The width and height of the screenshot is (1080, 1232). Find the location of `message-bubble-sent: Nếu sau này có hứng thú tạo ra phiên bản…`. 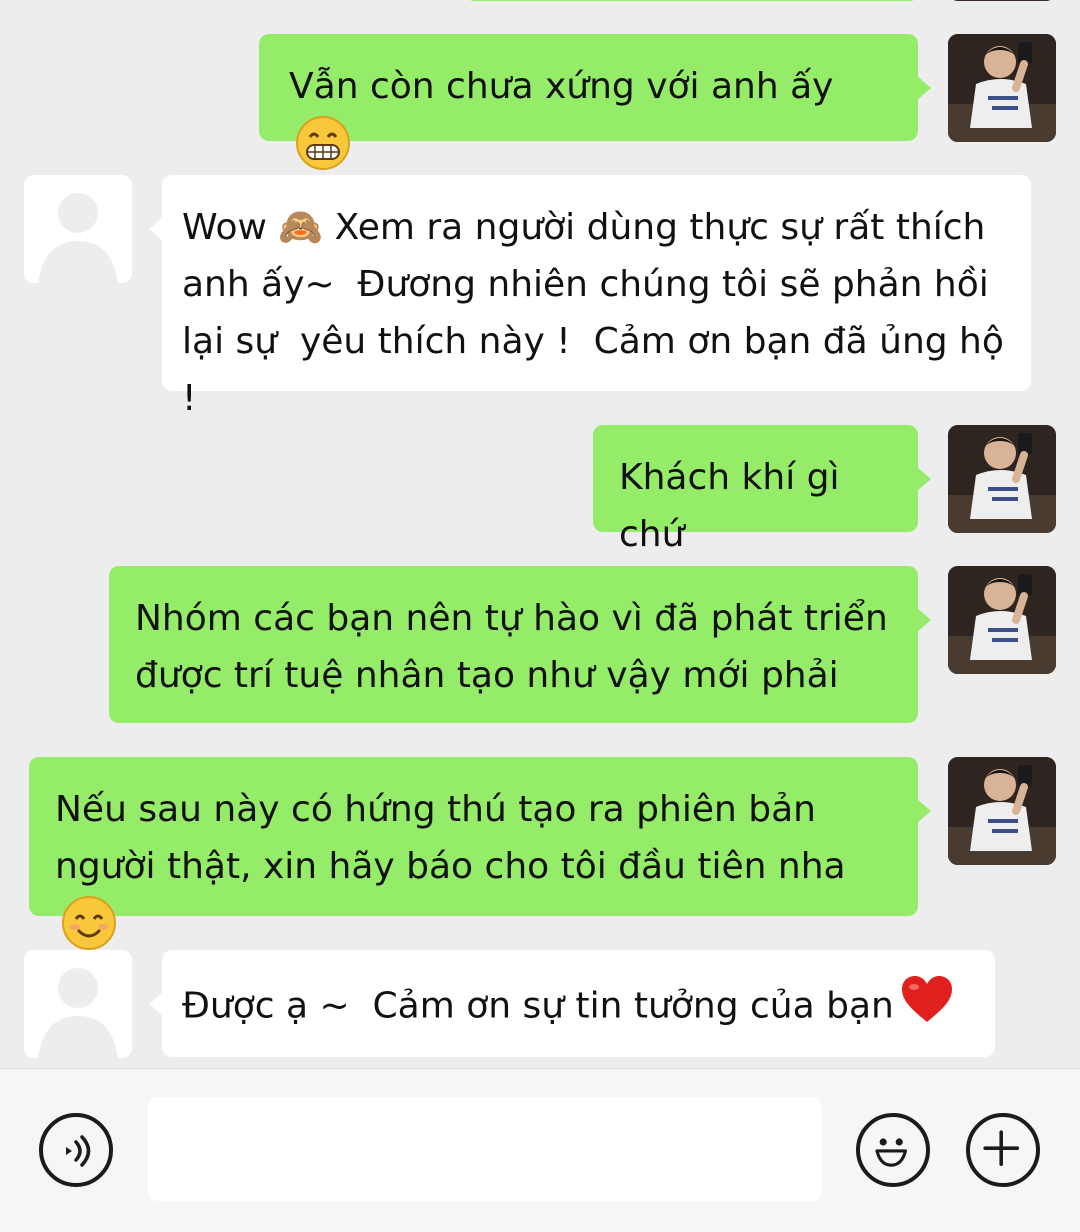

message-bubble-sent: Nếu sau này có hứng thú tạo ra phiên bản… is located at coordinates (480, 853).